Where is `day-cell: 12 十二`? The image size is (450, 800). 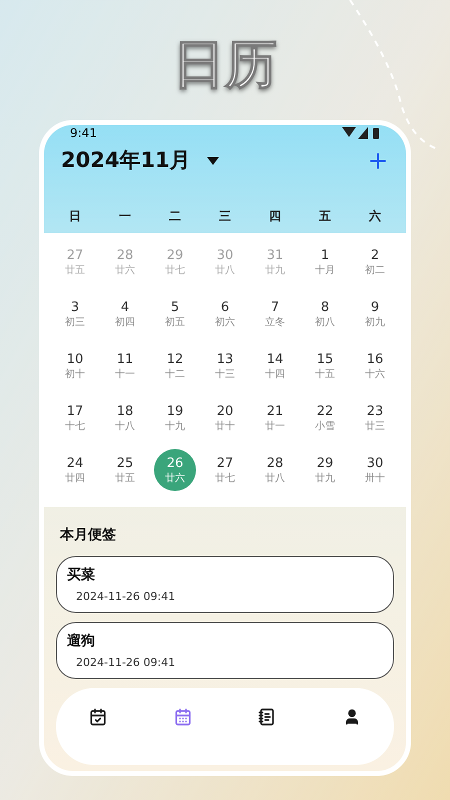
day-cell: 12 十二 is located at coordinates (175, 366).